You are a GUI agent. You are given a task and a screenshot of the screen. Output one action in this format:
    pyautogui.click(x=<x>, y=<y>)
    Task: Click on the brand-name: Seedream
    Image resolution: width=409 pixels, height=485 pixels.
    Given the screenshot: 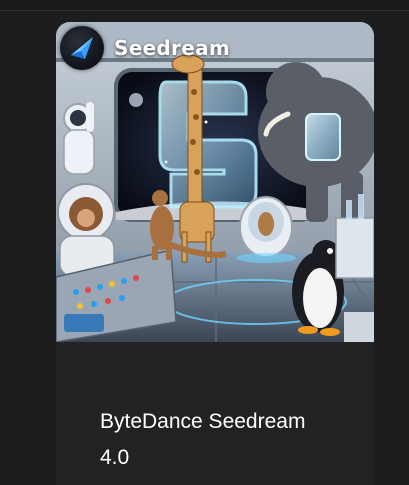 What is the action you would take?
    pyautogui.click(x=172, y=48)
    